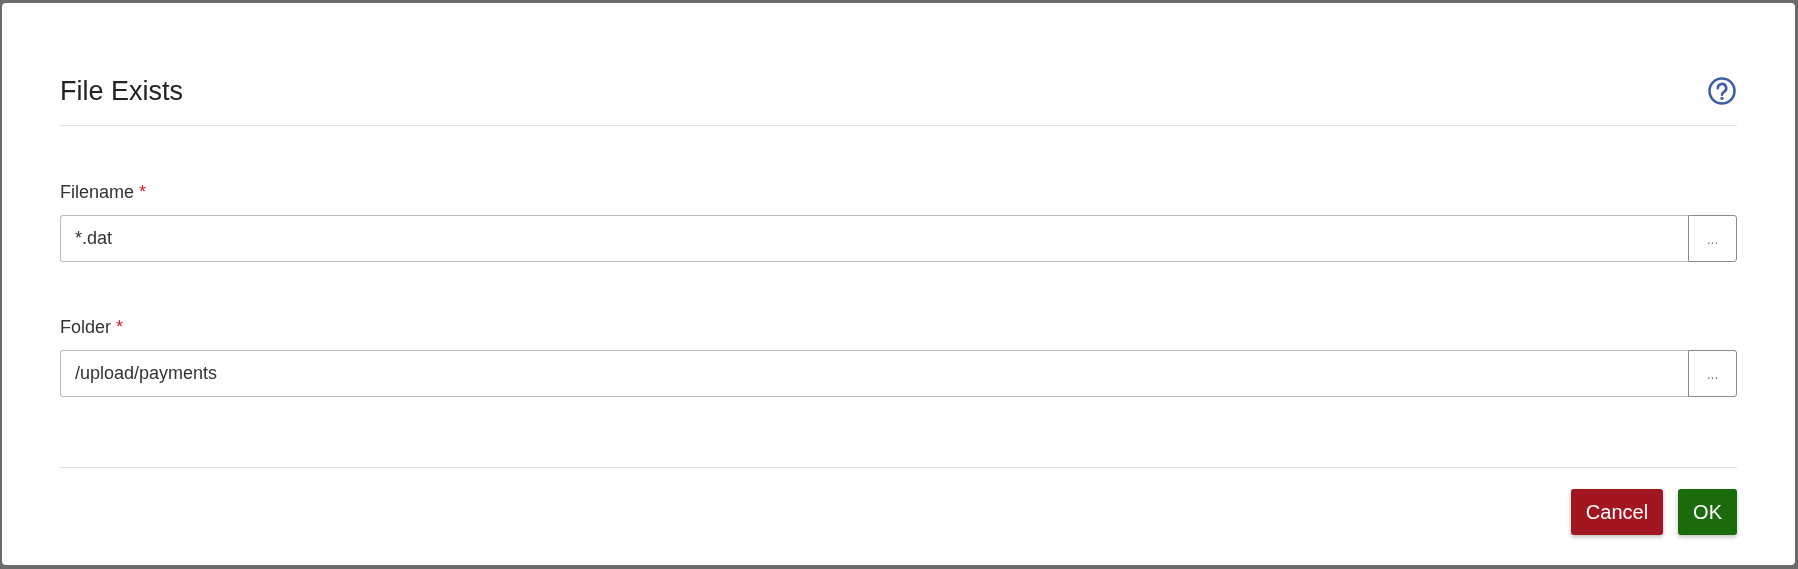 The height and width of the screenshot is (569, 1798). What do you see at coordinates (122, 91) in the screenshot?
I see `dialog-title: File Exists` at bounding box center [122, 91].